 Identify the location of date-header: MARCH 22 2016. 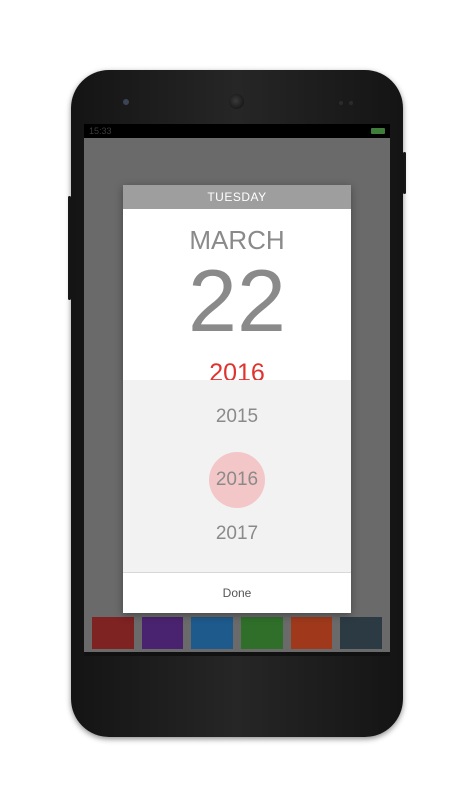
(237, 298).